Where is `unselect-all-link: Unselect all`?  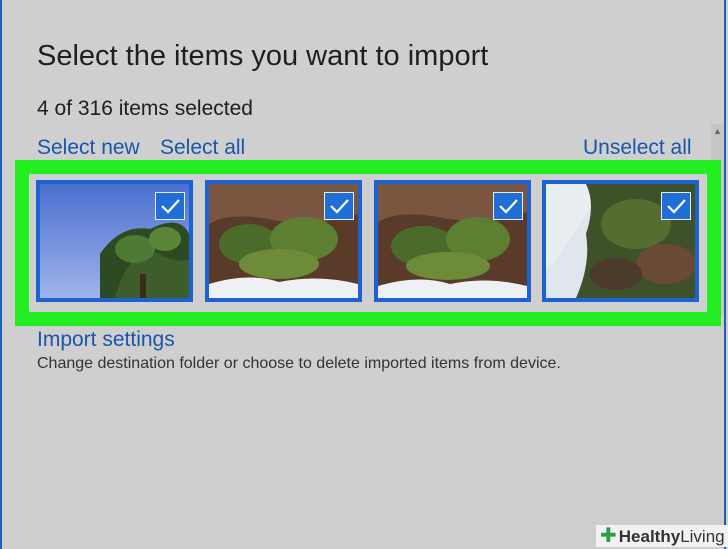 unselect-all-link: Unselect all is located at coordinates (637, 148).